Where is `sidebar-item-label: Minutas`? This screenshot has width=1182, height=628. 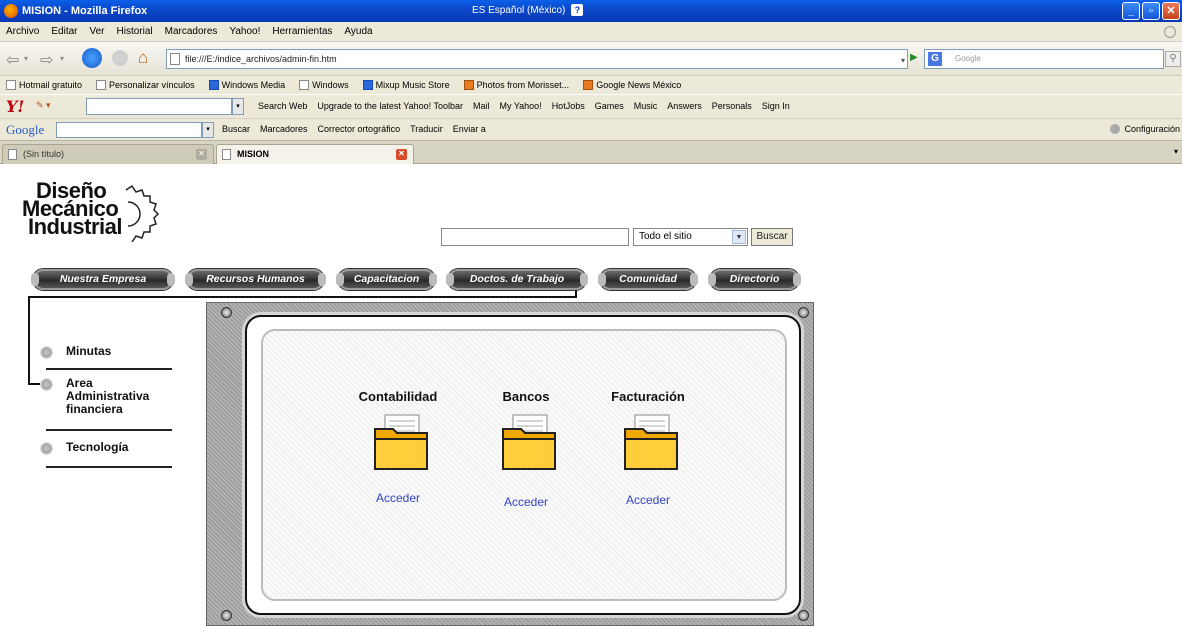
sidebar-item-label: Minutas is located at coordinates (89, 351).